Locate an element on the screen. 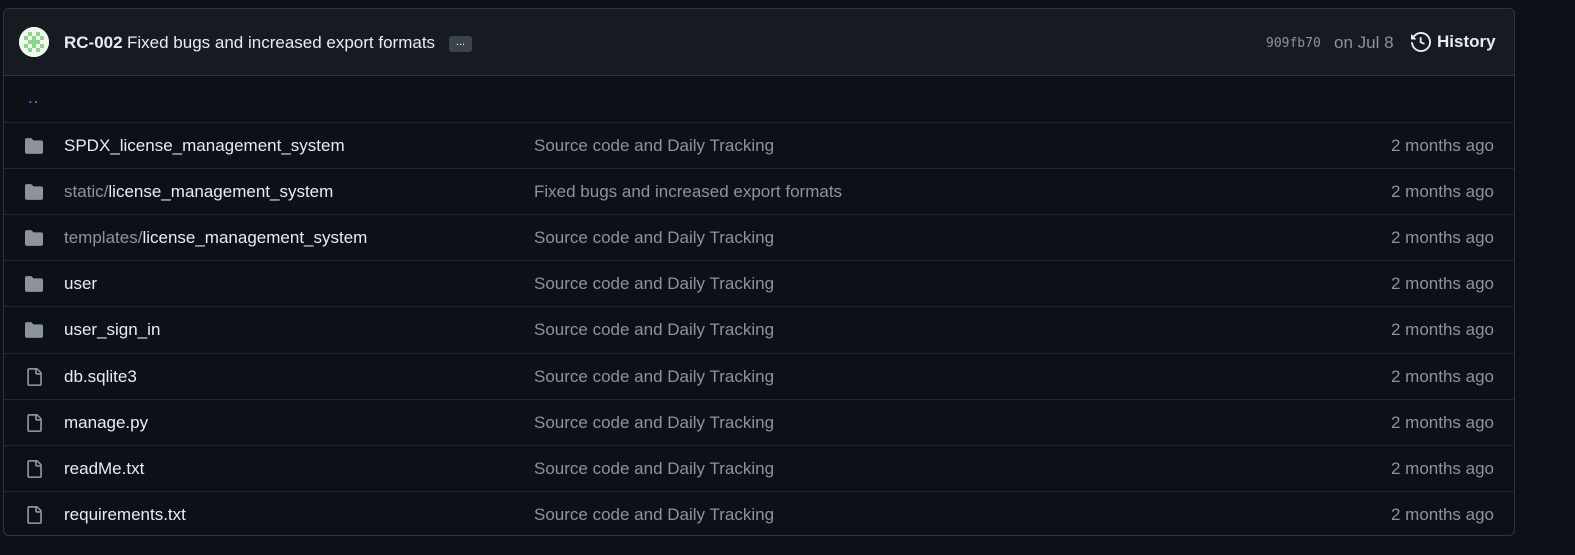  file-name-link: user_sign_in is located at coordinates (112, 330).